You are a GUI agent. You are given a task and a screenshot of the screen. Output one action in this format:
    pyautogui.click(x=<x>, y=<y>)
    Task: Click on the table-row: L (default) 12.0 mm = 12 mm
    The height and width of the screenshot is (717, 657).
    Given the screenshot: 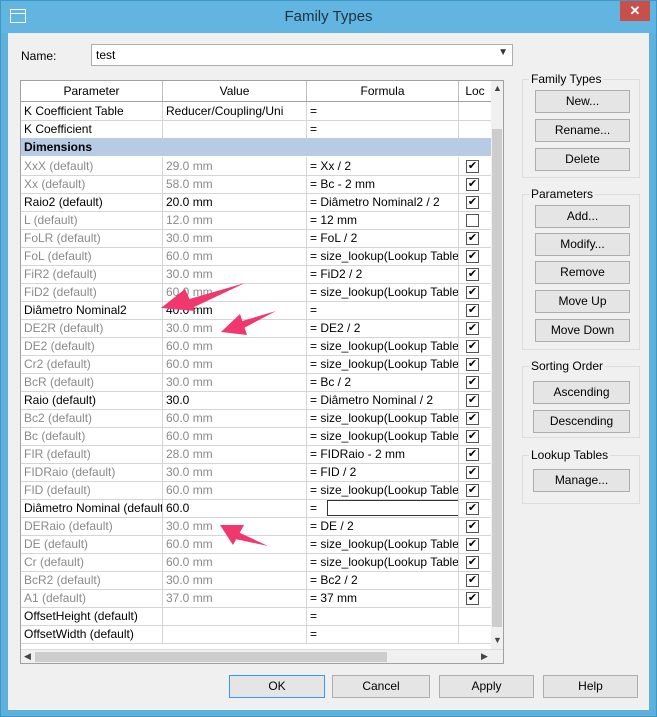 What is the action you would take?
    pyautogui.click(x=256, y=220)
    